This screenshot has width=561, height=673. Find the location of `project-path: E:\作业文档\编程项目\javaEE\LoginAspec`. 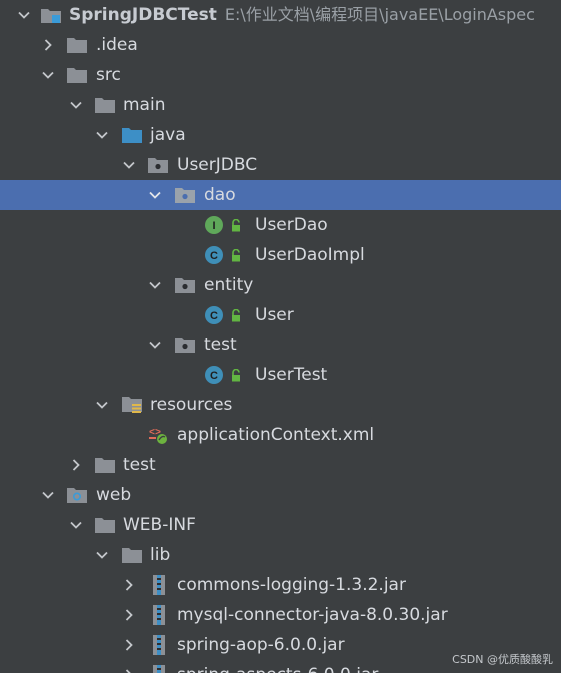

project-path: E:\作业文档\编程项目\javaEE\LoginAspec is located at coordinates (379, 14).